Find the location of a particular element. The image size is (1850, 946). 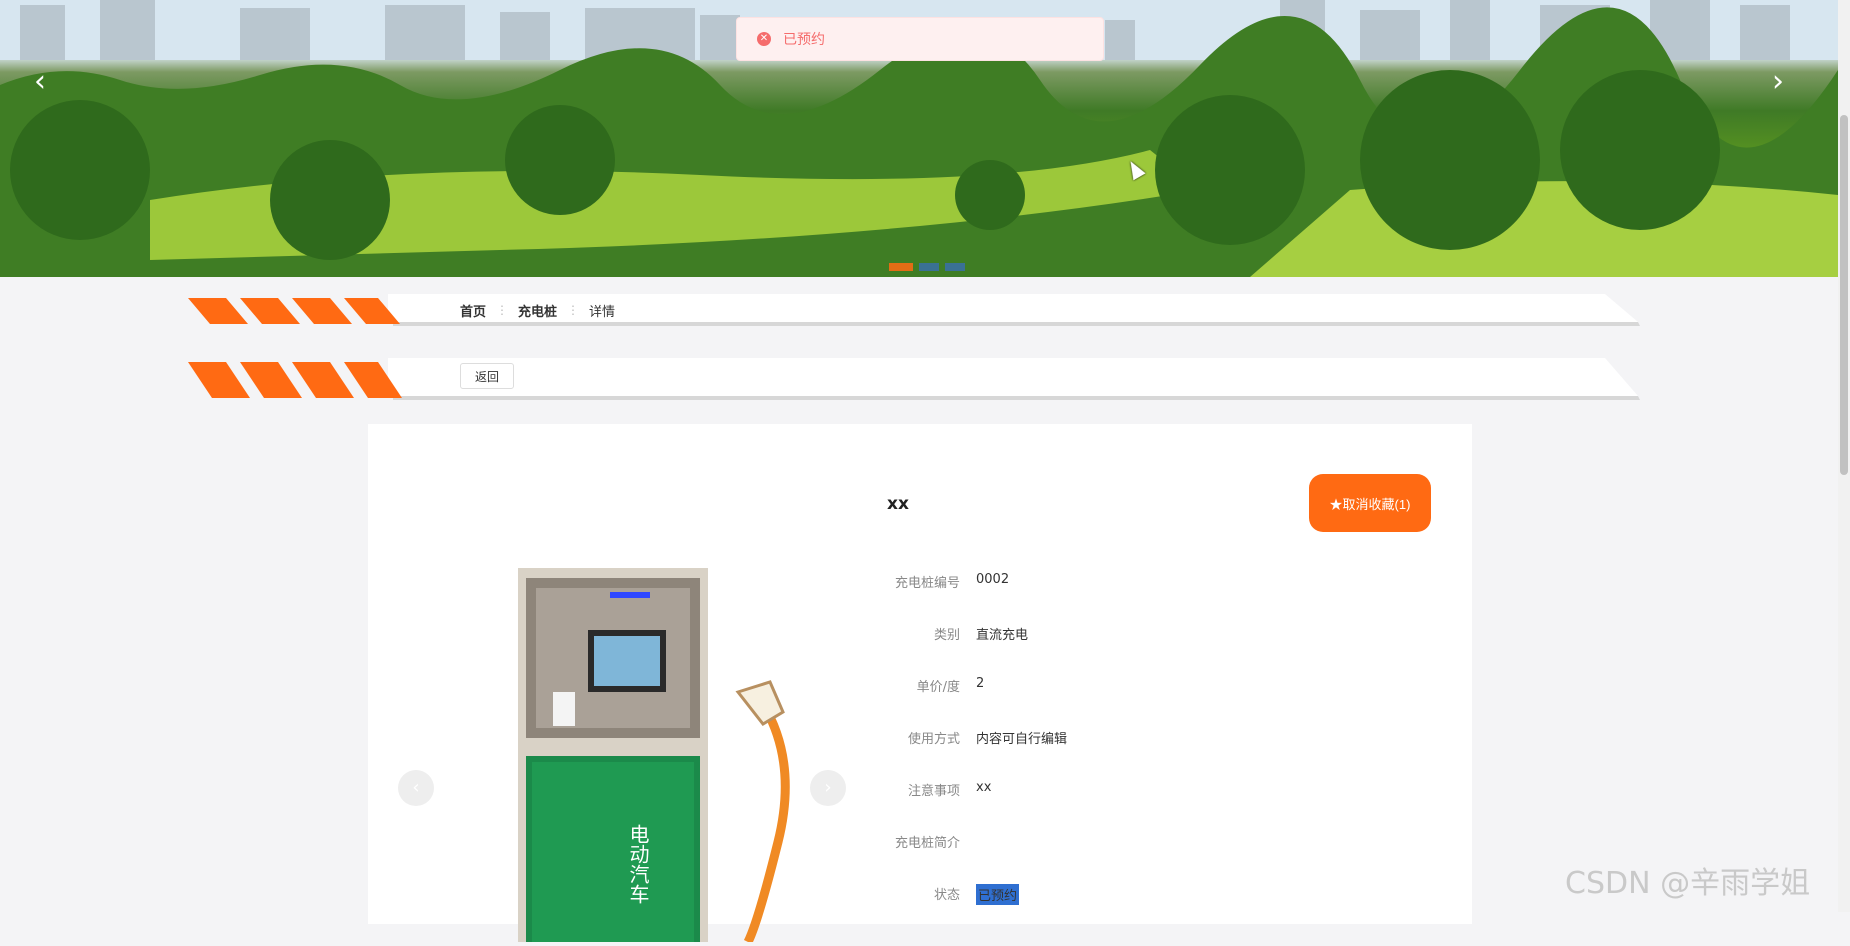

watermark: CSDN @辛雨学姐 is located at coordinates (1688, 883).